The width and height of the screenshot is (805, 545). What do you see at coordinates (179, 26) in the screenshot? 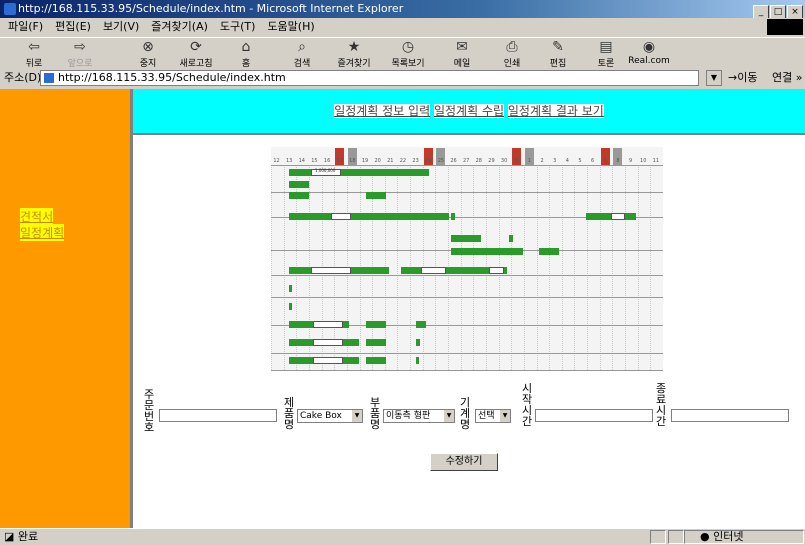
I see `menu-favorites: 즐겨찾기(A)` at bounding box center [179, 26].